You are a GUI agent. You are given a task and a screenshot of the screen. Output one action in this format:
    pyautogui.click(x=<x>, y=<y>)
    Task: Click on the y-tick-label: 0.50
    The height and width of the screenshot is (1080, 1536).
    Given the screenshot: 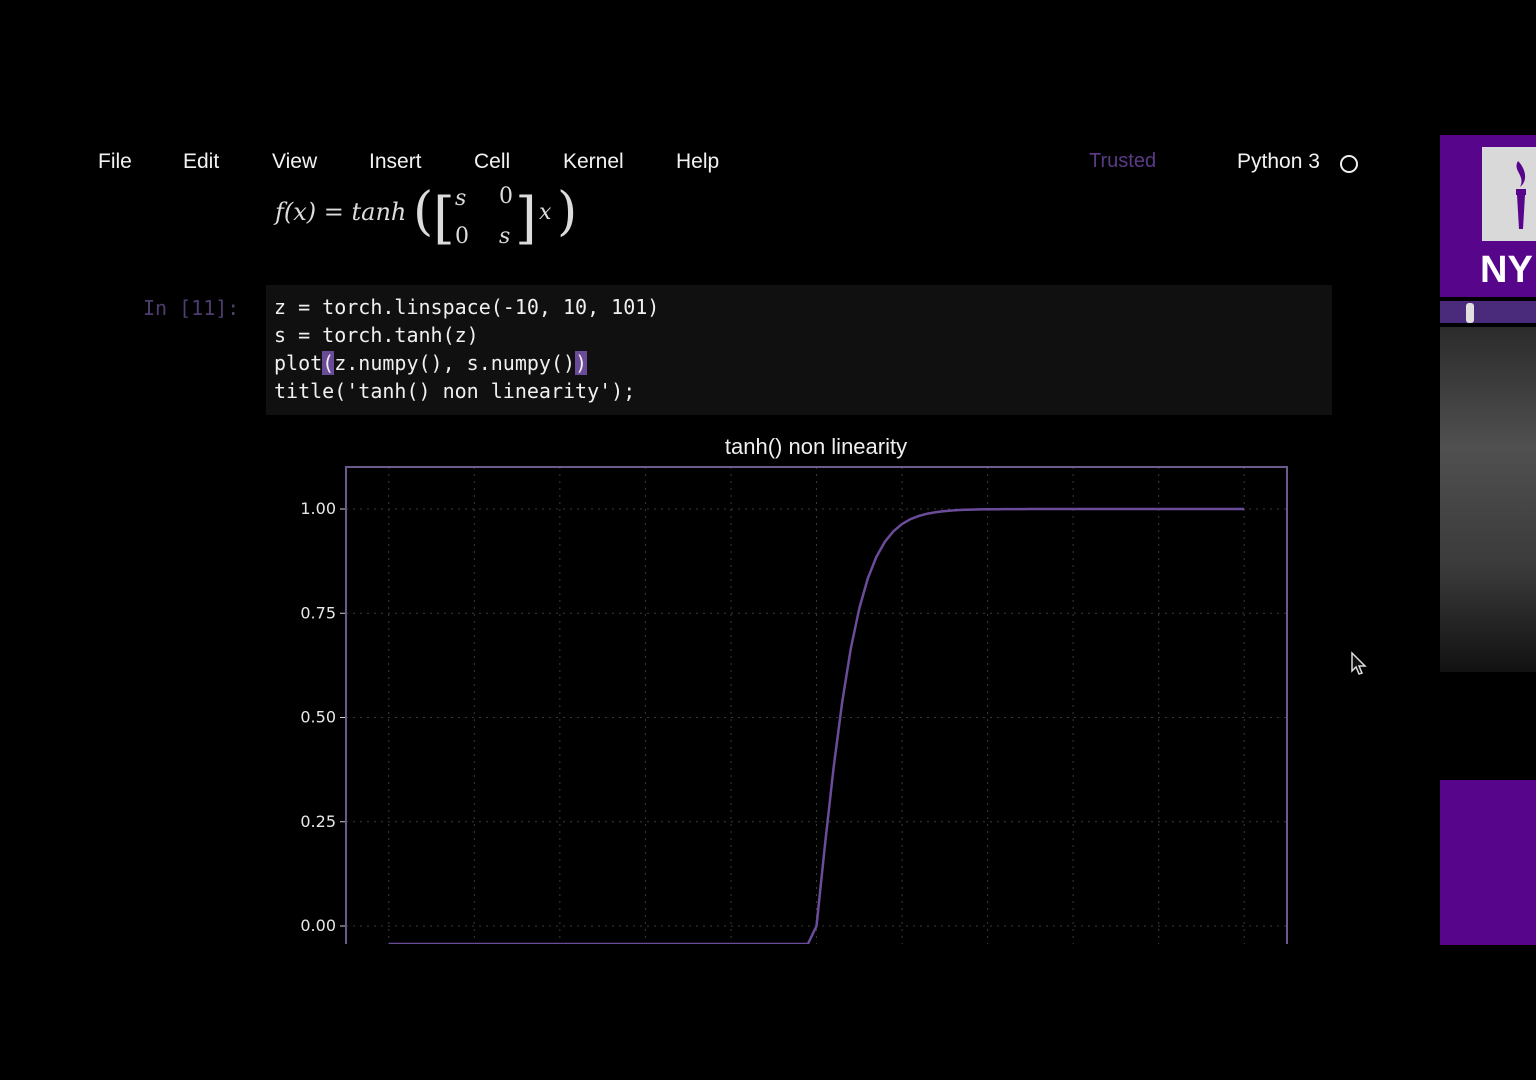 What is the action you would take?
    pyautogui.click(x=318, y=717)
    